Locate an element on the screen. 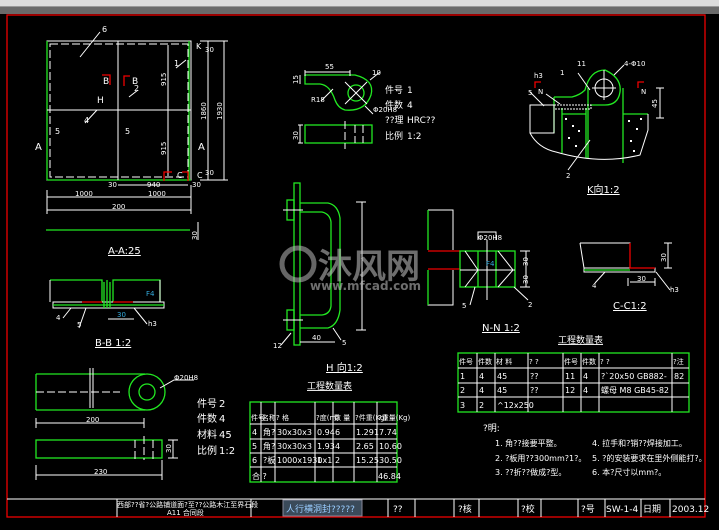 The height and width of the screenshot is (530, 719). project-name: 西部??省?公路铺道面?至??公路木江至界石段 is located at coordinates (187, 504).